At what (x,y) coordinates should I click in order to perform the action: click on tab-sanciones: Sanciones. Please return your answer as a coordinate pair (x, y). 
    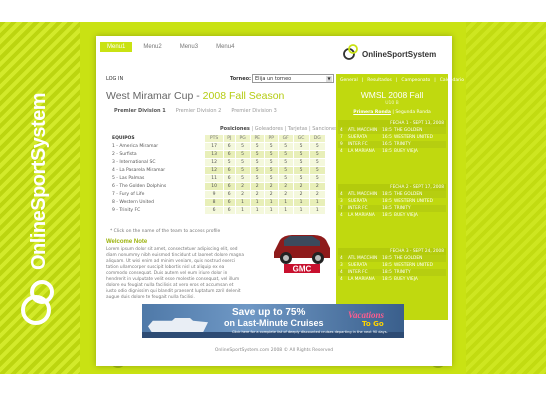
    Looking at the image, I should click on (324, 129).